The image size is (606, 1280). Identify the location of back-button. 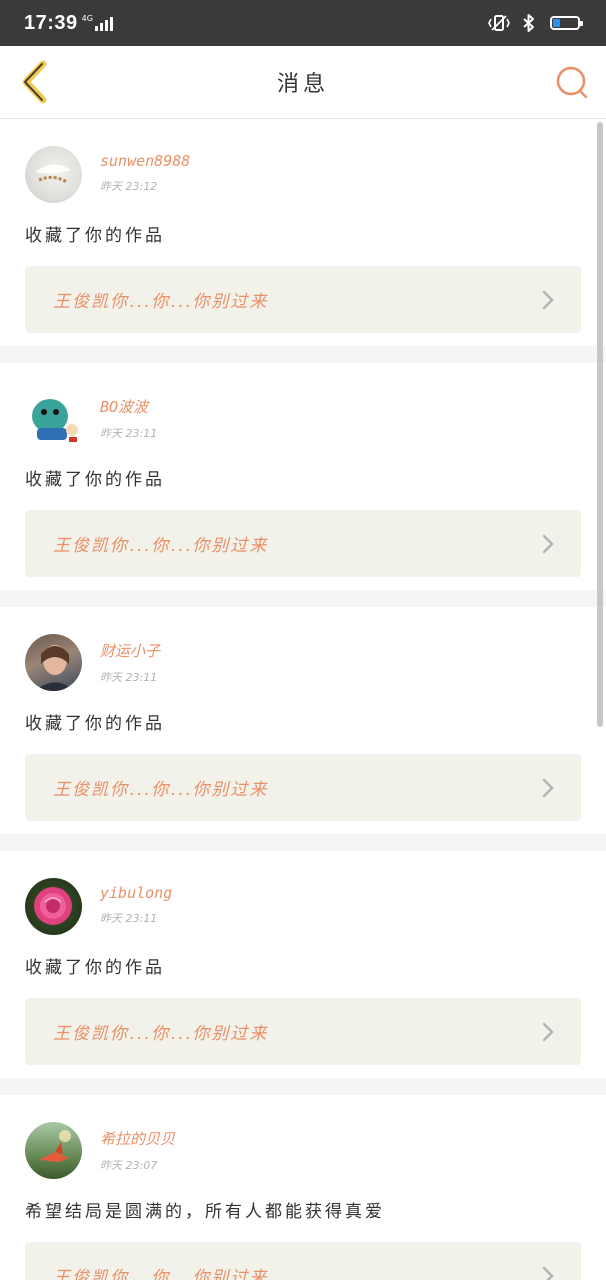
(34, 82).